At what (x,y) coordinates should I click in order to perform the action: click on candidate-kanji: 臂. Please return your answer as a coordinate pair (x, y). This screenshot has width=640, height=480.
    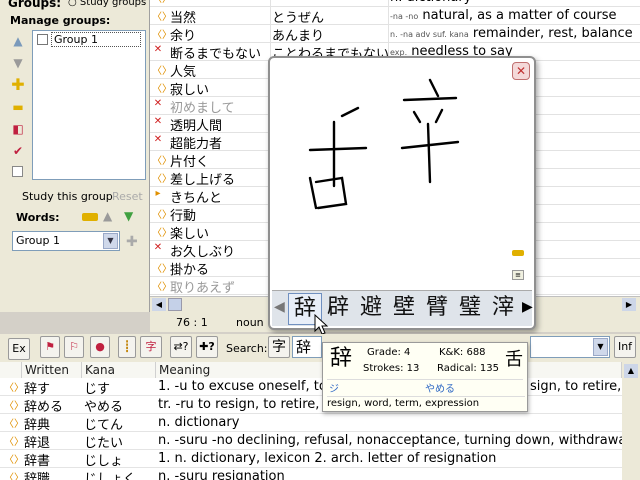
    Looking at the image, I should click on (437, 309).